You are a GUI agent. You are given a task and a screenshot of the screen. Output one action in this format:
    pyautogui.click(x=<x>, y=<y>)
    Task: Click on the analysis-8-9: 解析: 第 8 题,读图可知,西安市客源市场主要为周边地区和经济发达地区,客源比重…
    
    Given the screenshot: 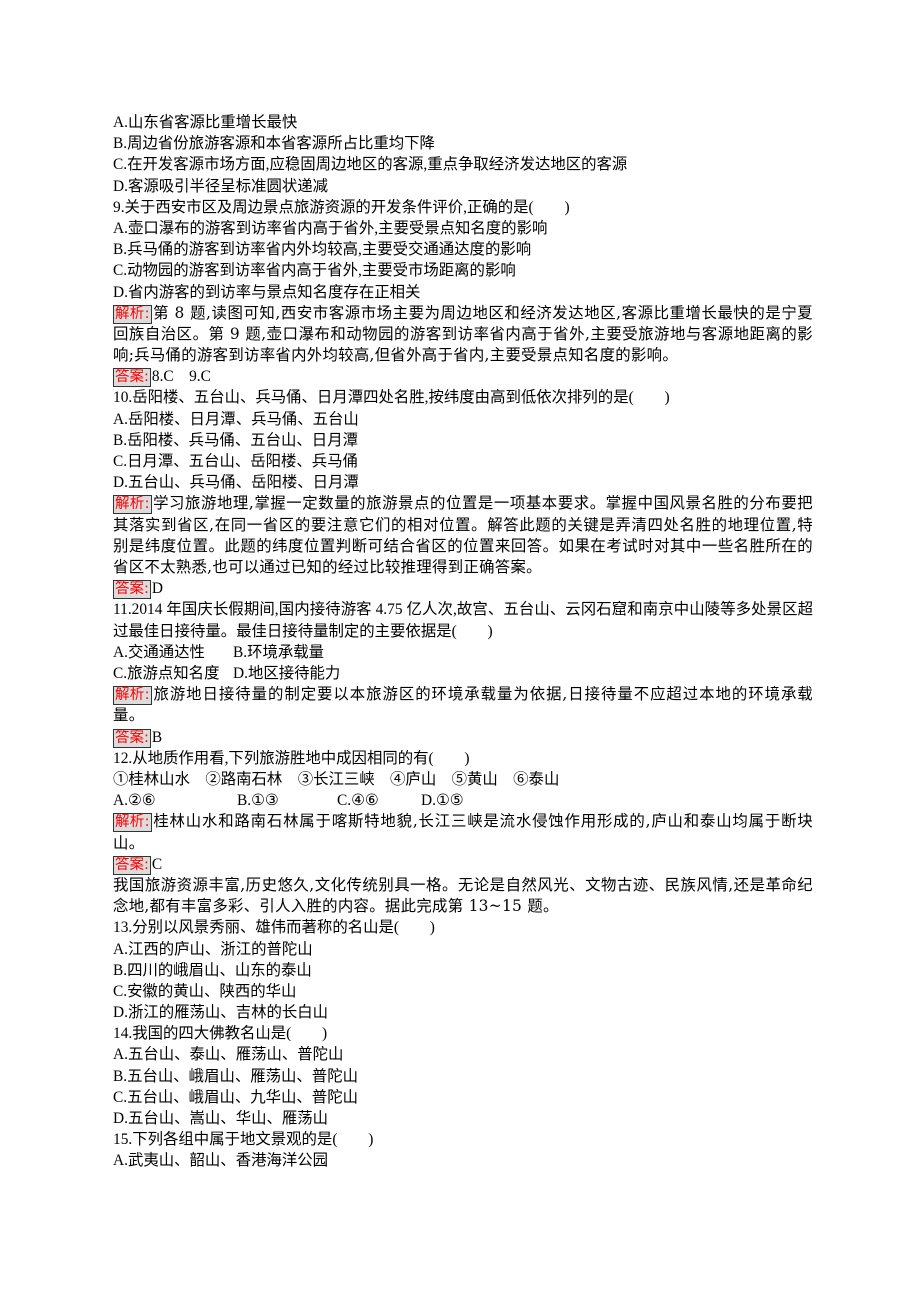 What is the action you would take?
    pyautogui.click(x=463, y=335)
    